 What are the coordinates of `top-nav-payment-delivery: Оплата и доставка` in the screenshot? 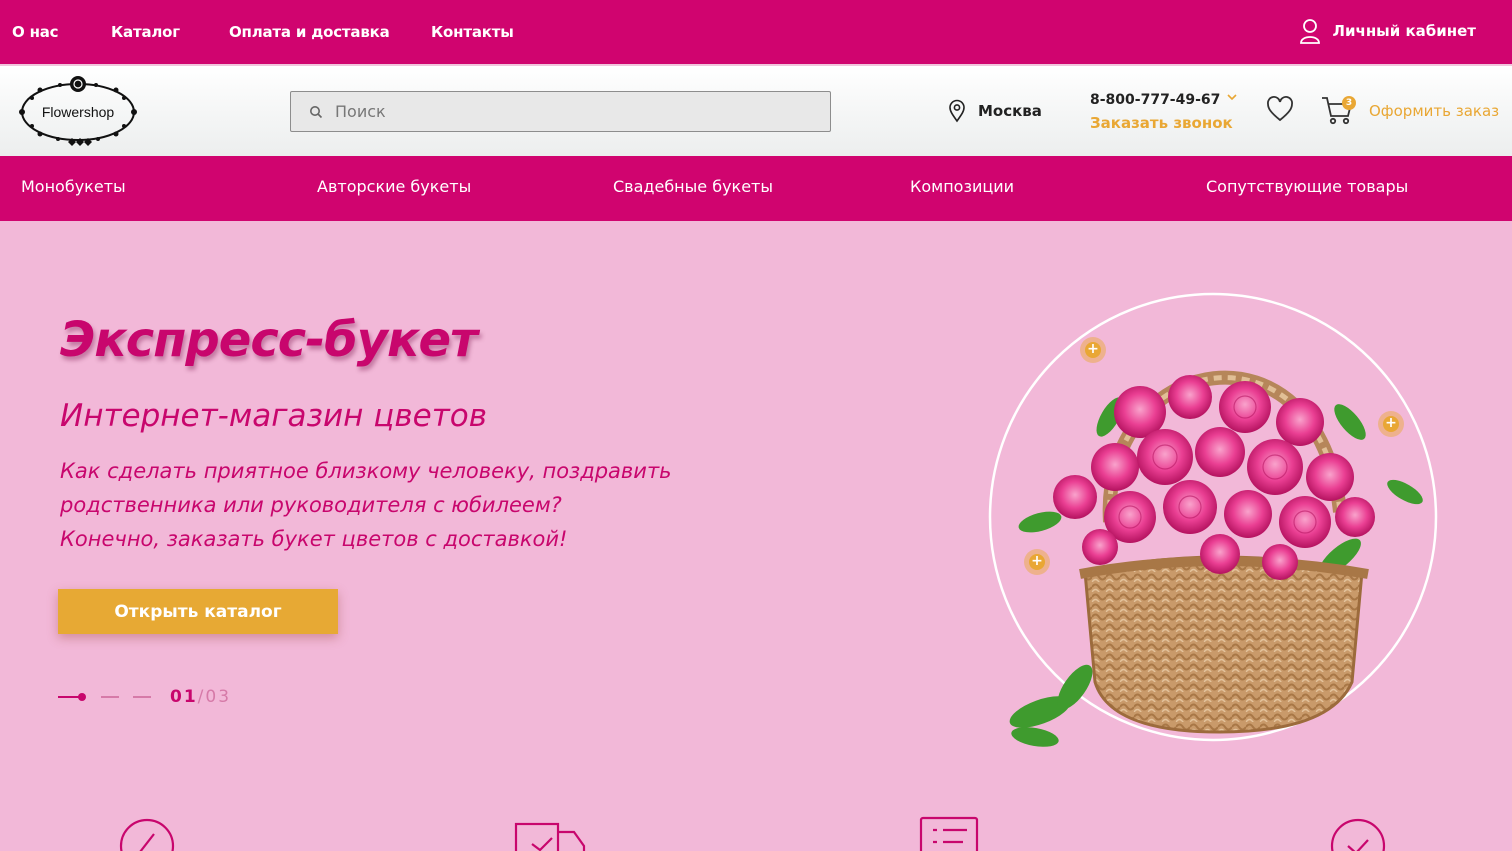 It's located at (309, 32).